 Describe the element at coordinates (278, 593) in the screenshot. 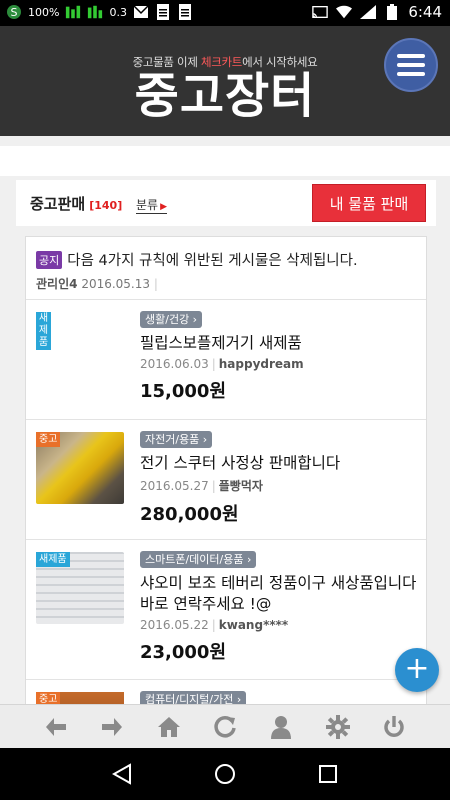

I see `item-title: 샤오미 보조 테버리 정품이구 새상품입니다 바로 연락주세요 !@` at that location.